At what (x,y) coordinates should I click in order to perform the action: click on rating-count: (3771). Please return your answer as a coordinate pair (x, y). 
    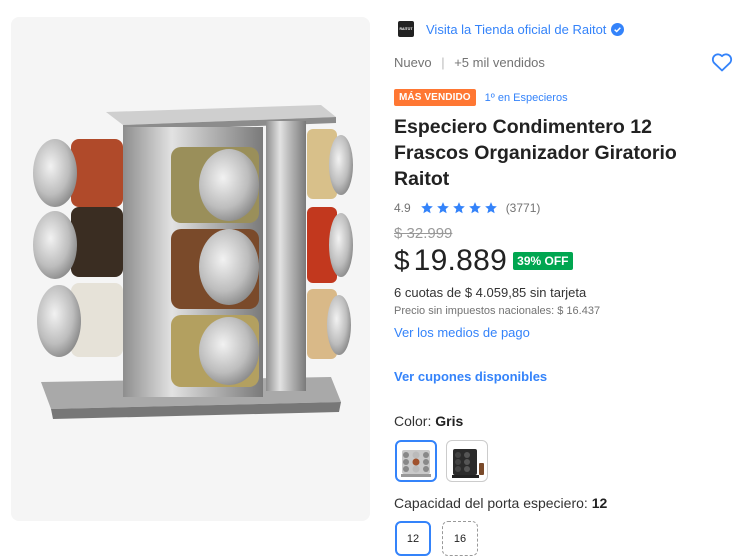
    Looking at the image, I should click on (523, 208).